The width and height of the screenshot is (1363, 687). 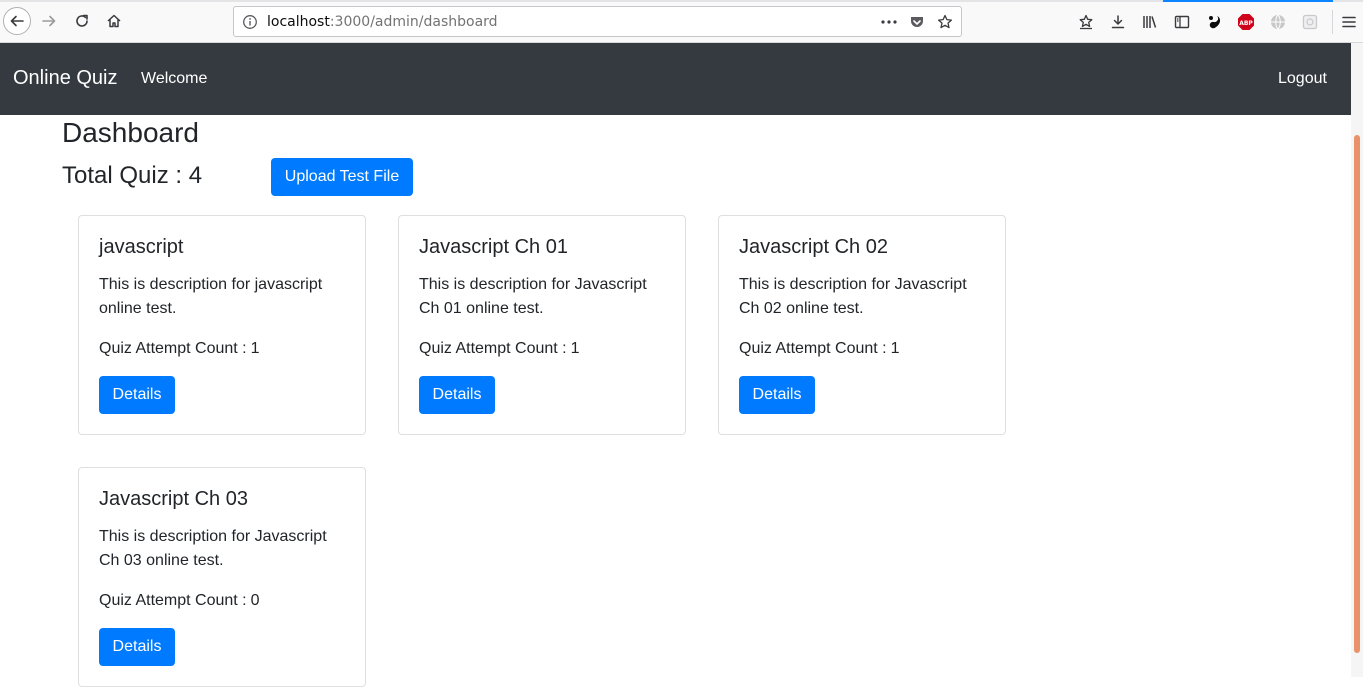 I want to click on url-path: :3000/admin/dashboard, so click(x=413, y=22).